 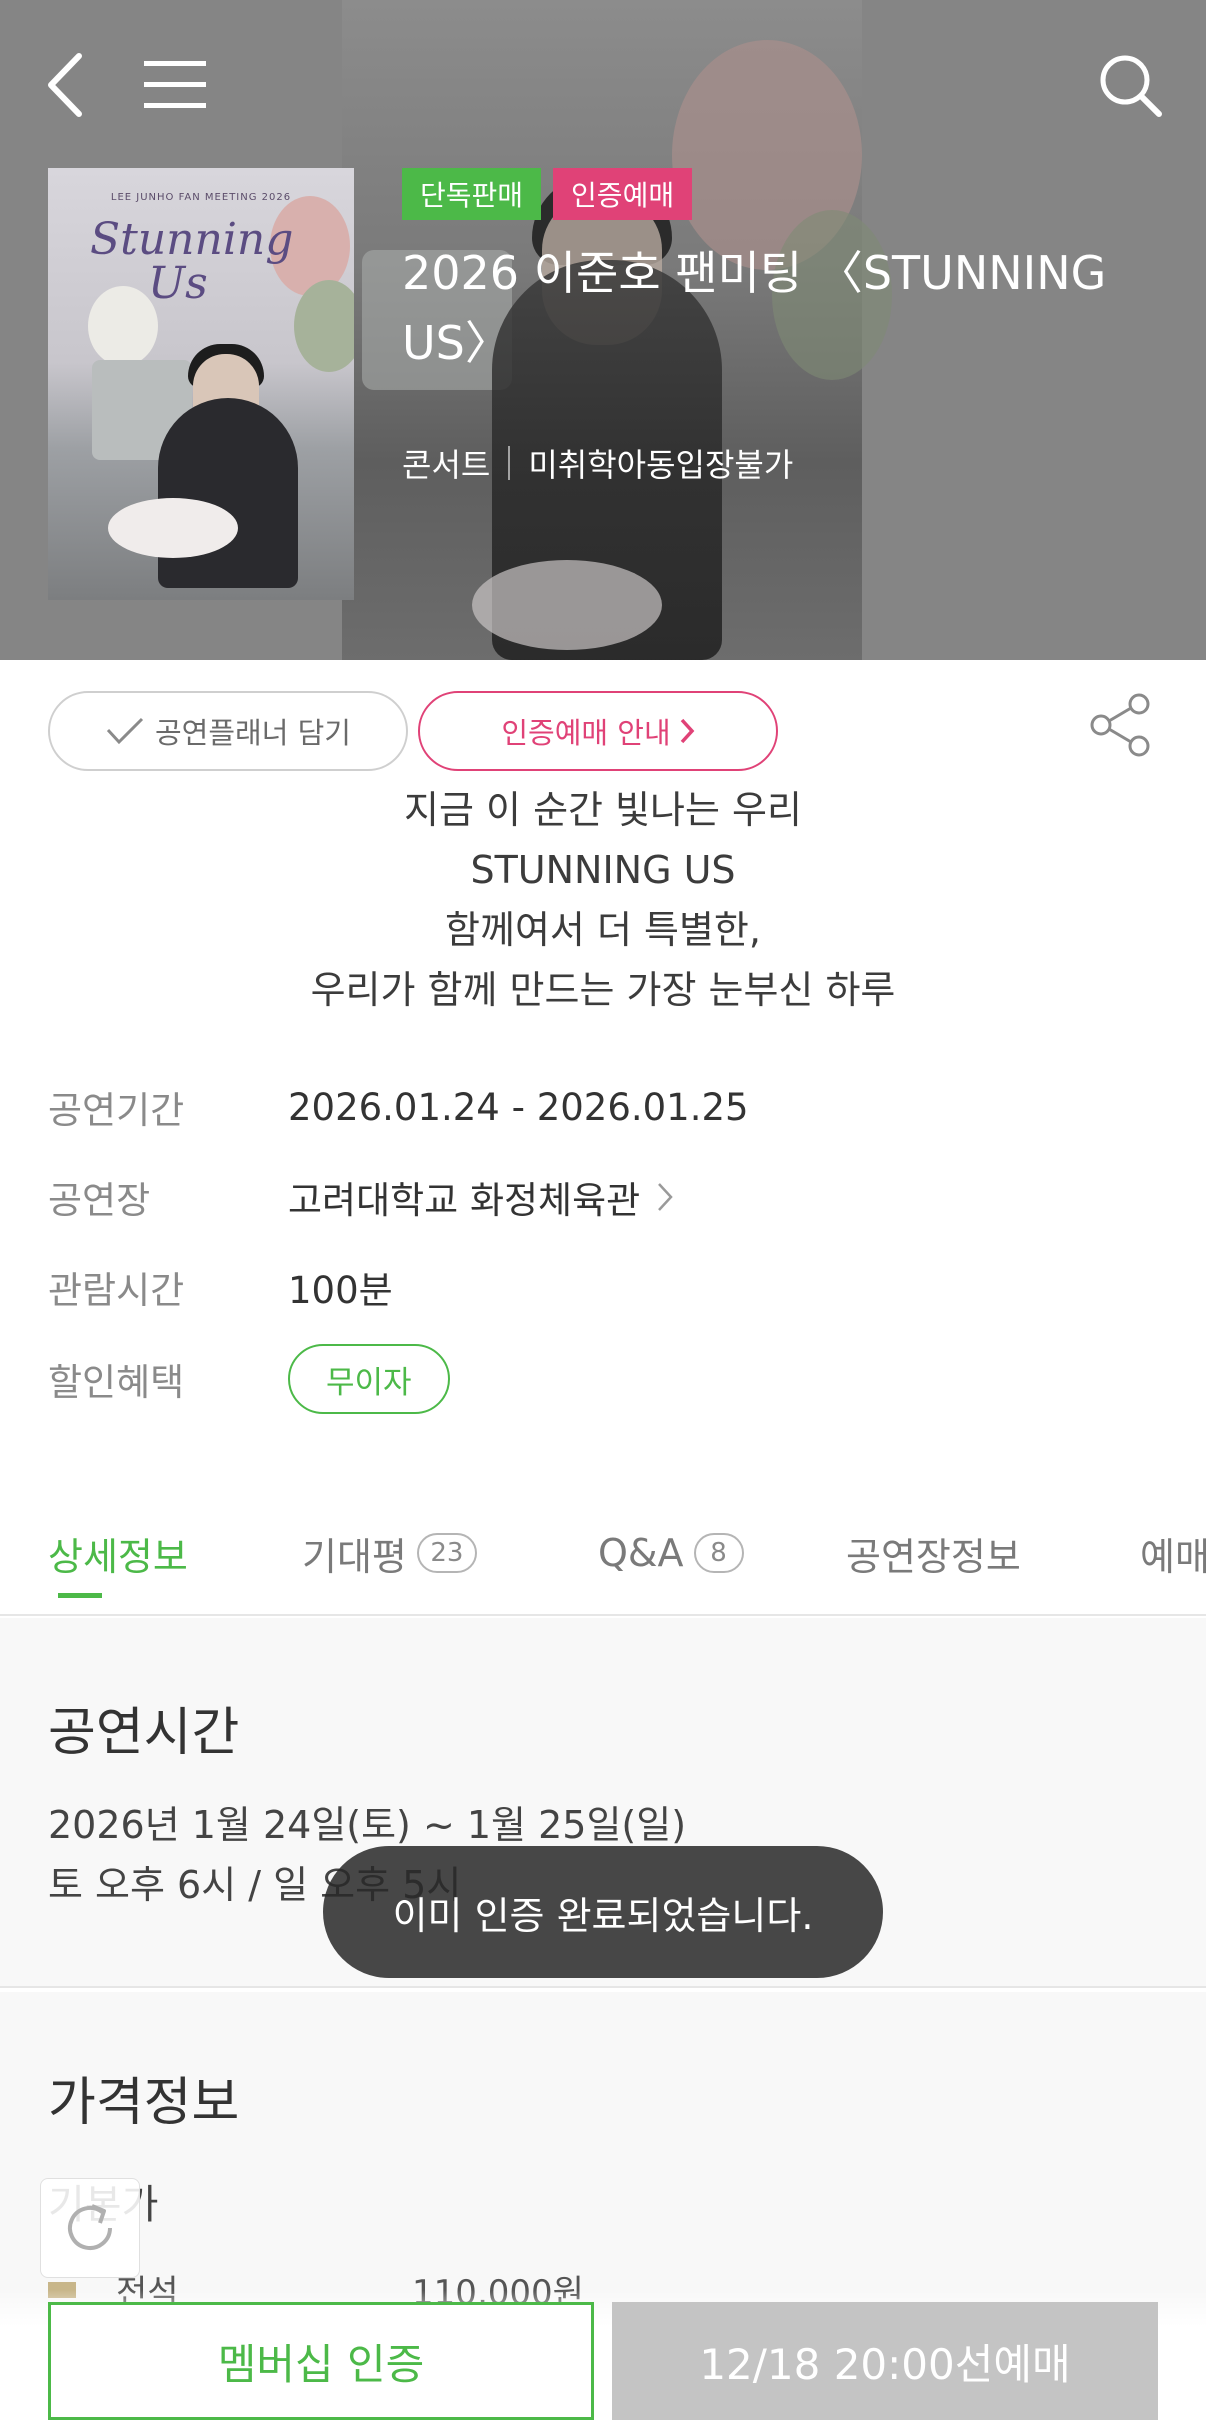 I want to click on runtime-label: 관람시간, so click(x=116, y=1290).